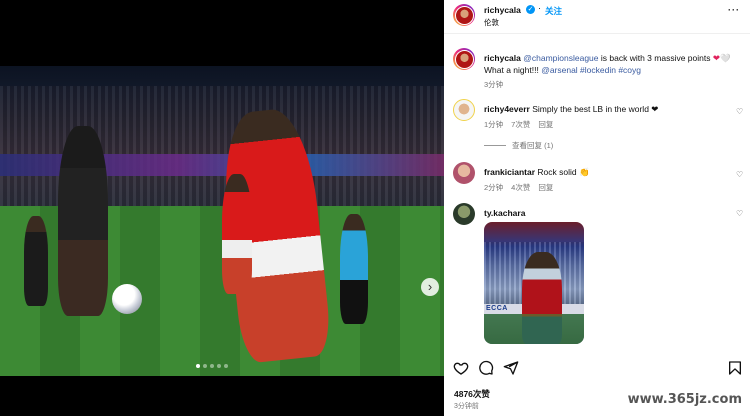  Describe the element at coordinates (563, 172) in the screenshot. I see `comment-body: Rock solid 👏` at that location.